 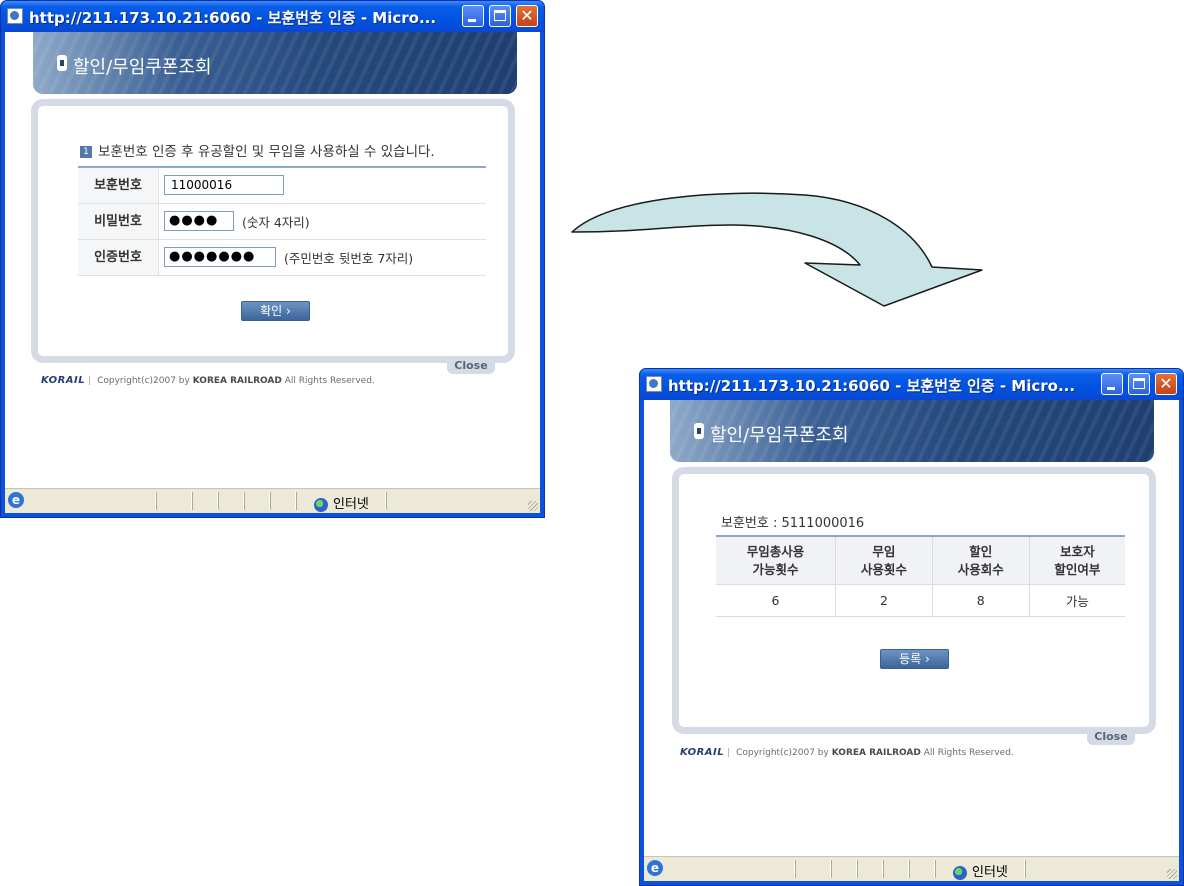 I want to click on cell-discount-used: 8, so click(x=980, y=600).